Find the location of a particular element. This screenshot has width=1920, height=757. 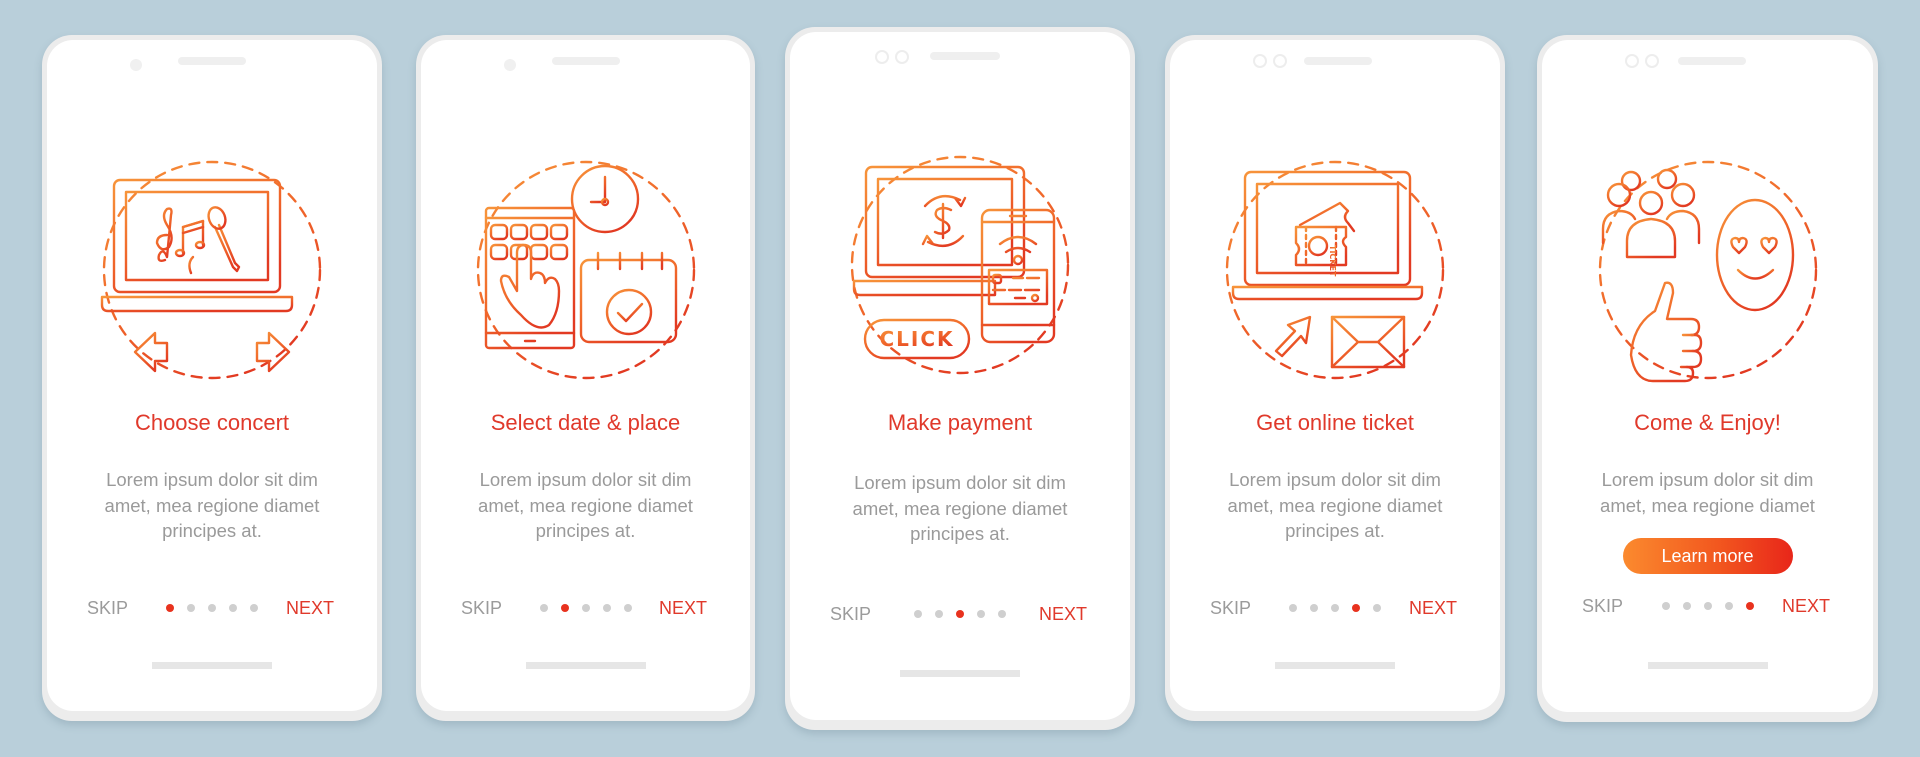

tablet-clock-calendar-icon is located at coordinates (585, 270).